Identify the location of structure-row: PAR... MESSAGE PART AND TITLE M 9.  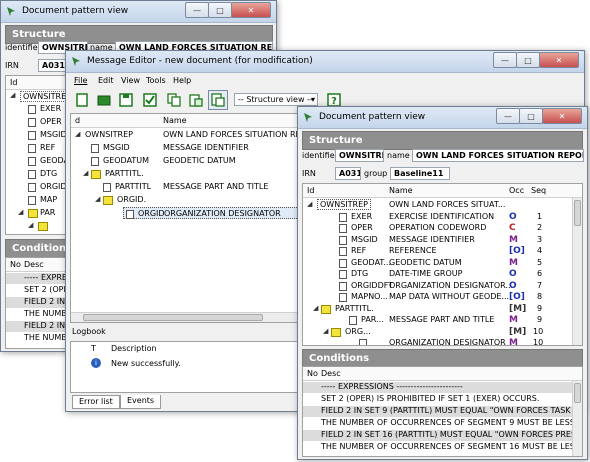
(442, 320).